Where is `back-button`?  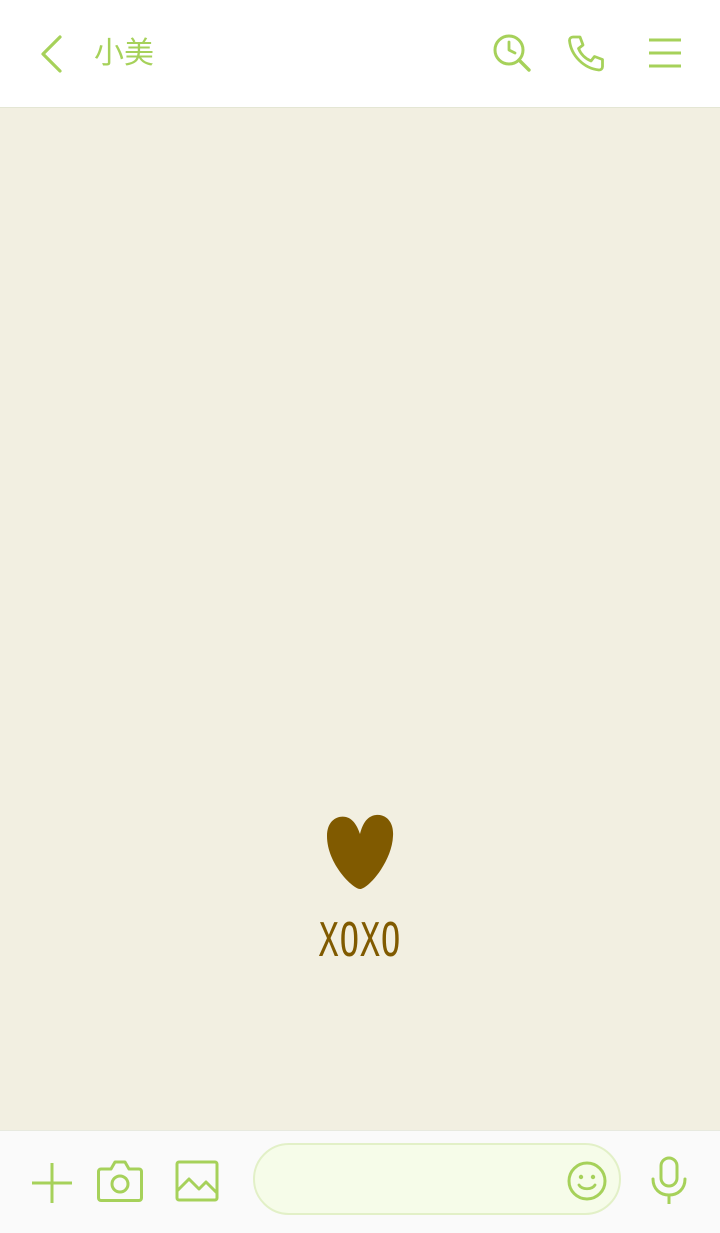 back-button is located at coordinates (52, 54).